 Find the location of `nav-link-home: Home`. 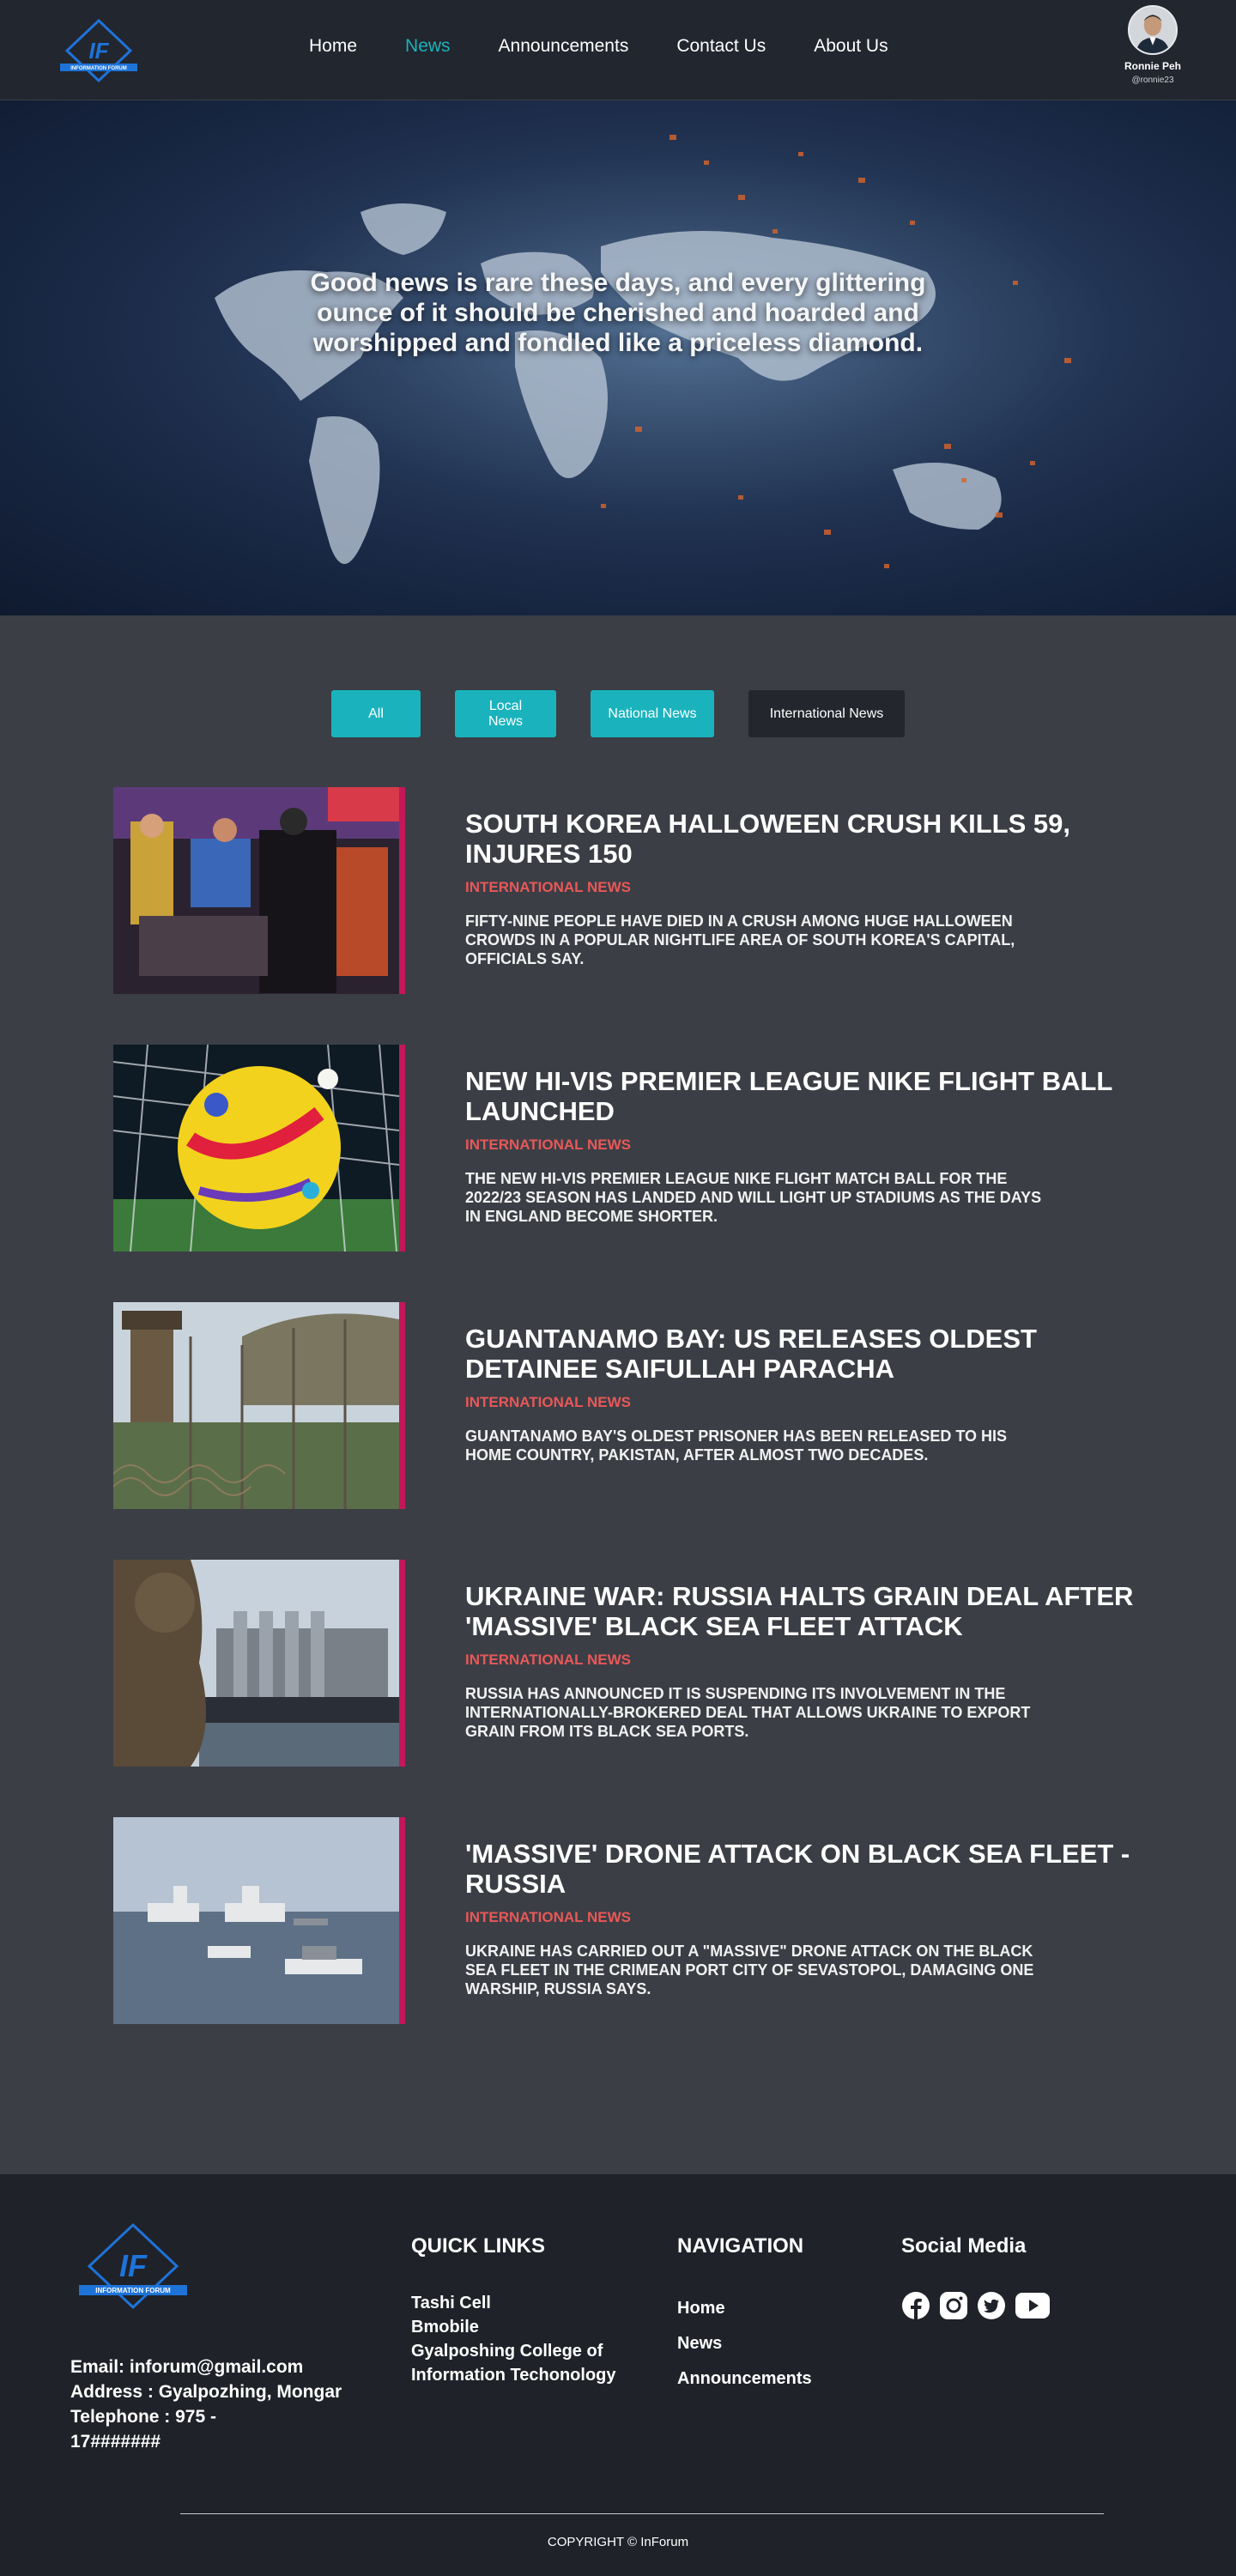

nav-link-home: Home is located at coordinates (333, 46).